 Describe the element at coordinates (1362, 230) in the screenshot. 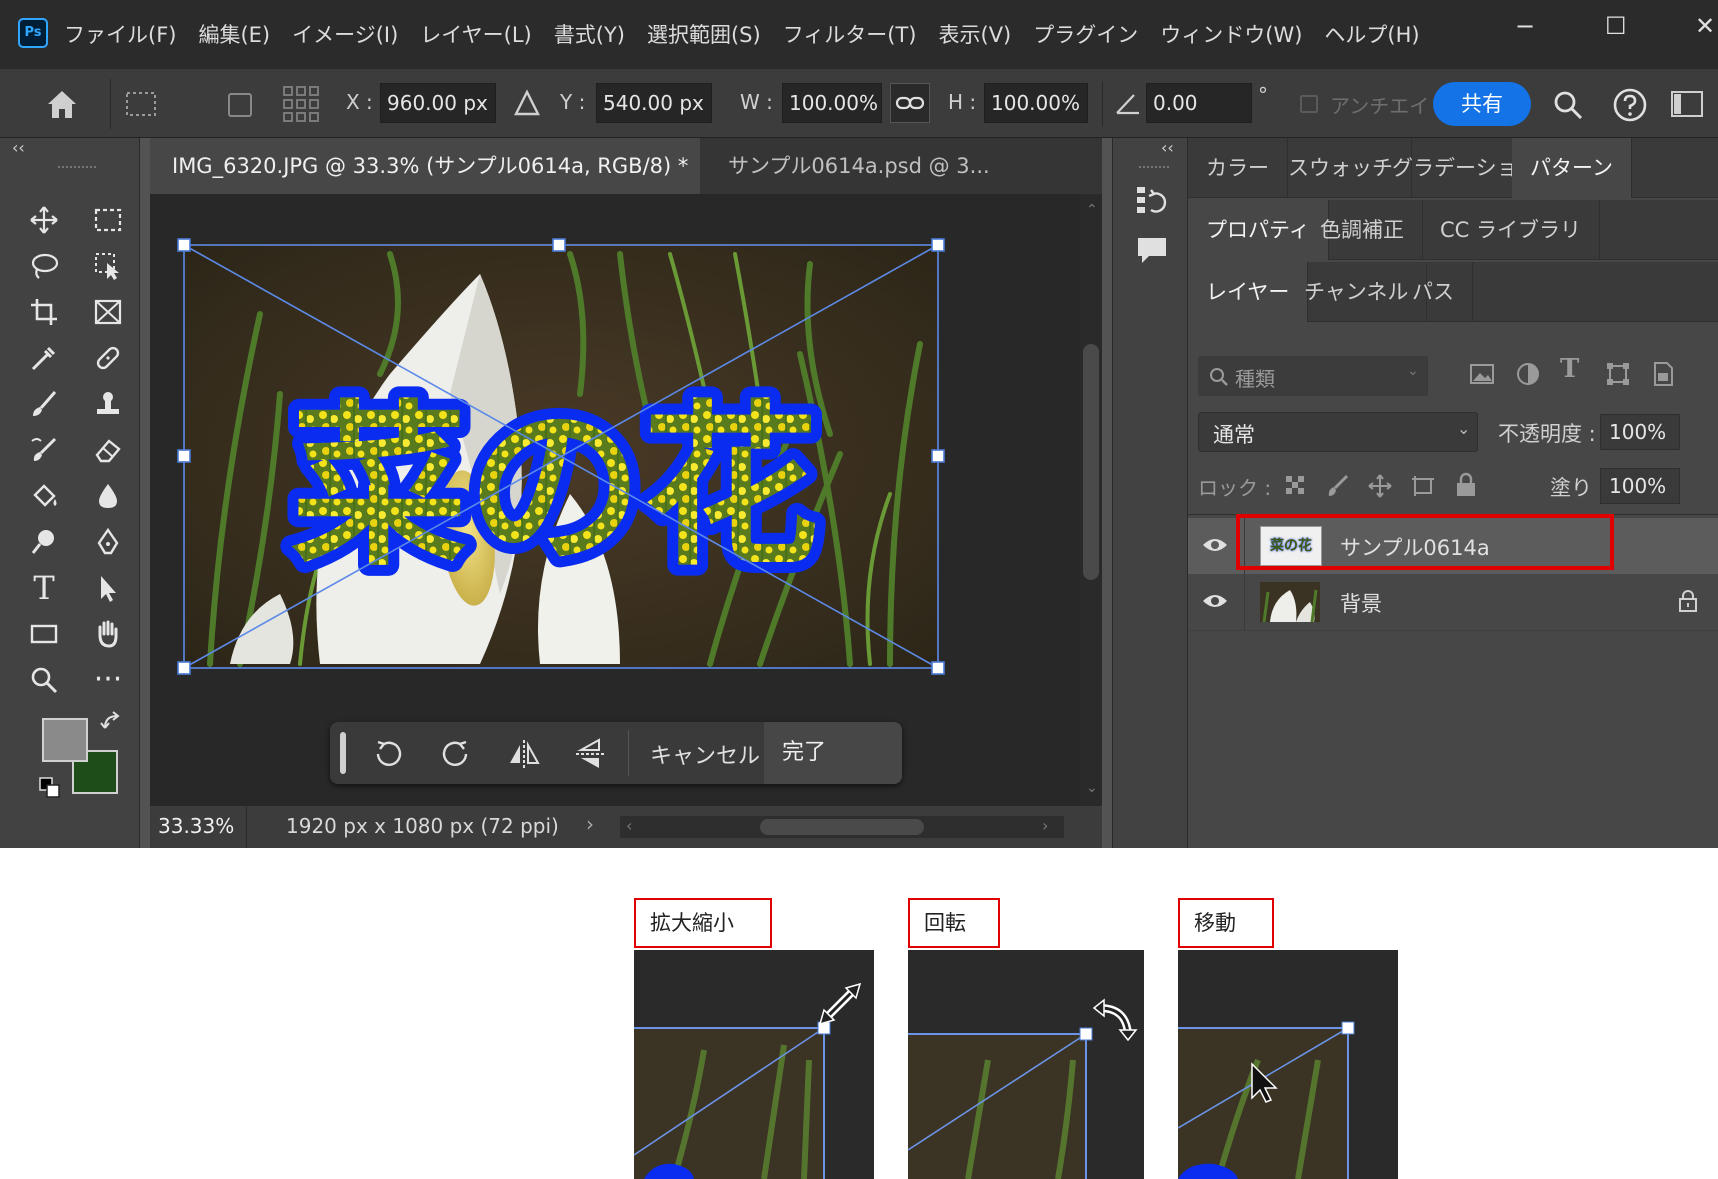

I see `tab-adjustments: 色調補正` at that location.